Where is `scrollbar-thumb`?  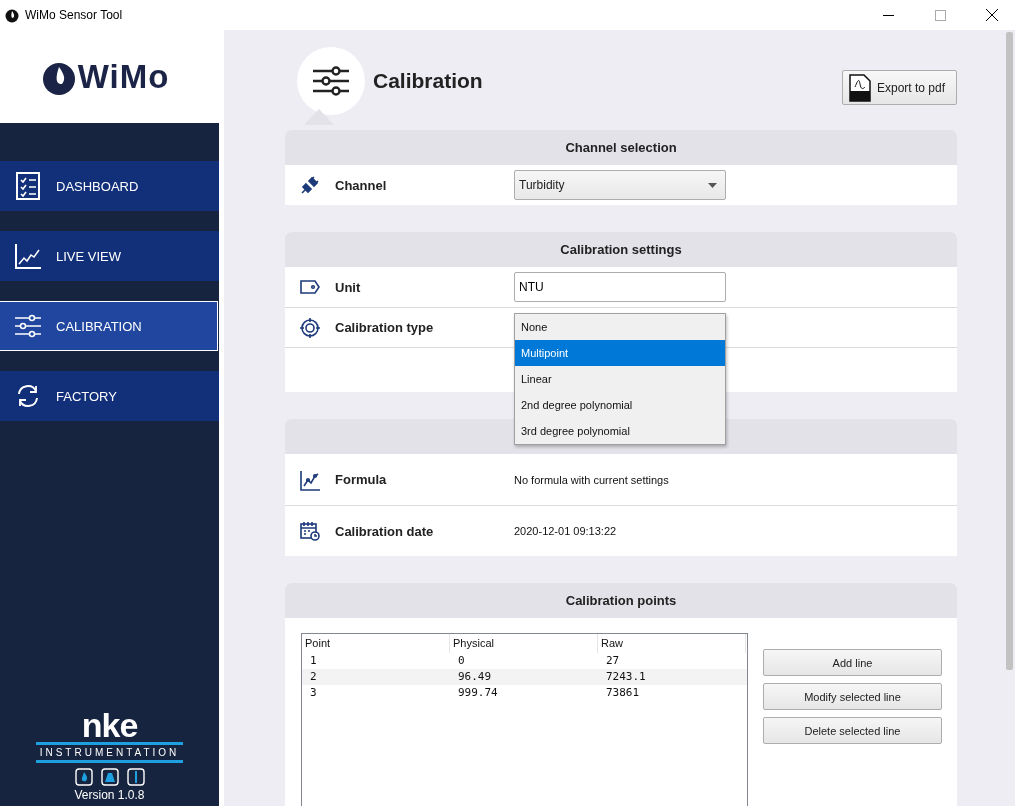
scrollbar-thumb is located at coordinates (1009, 351).